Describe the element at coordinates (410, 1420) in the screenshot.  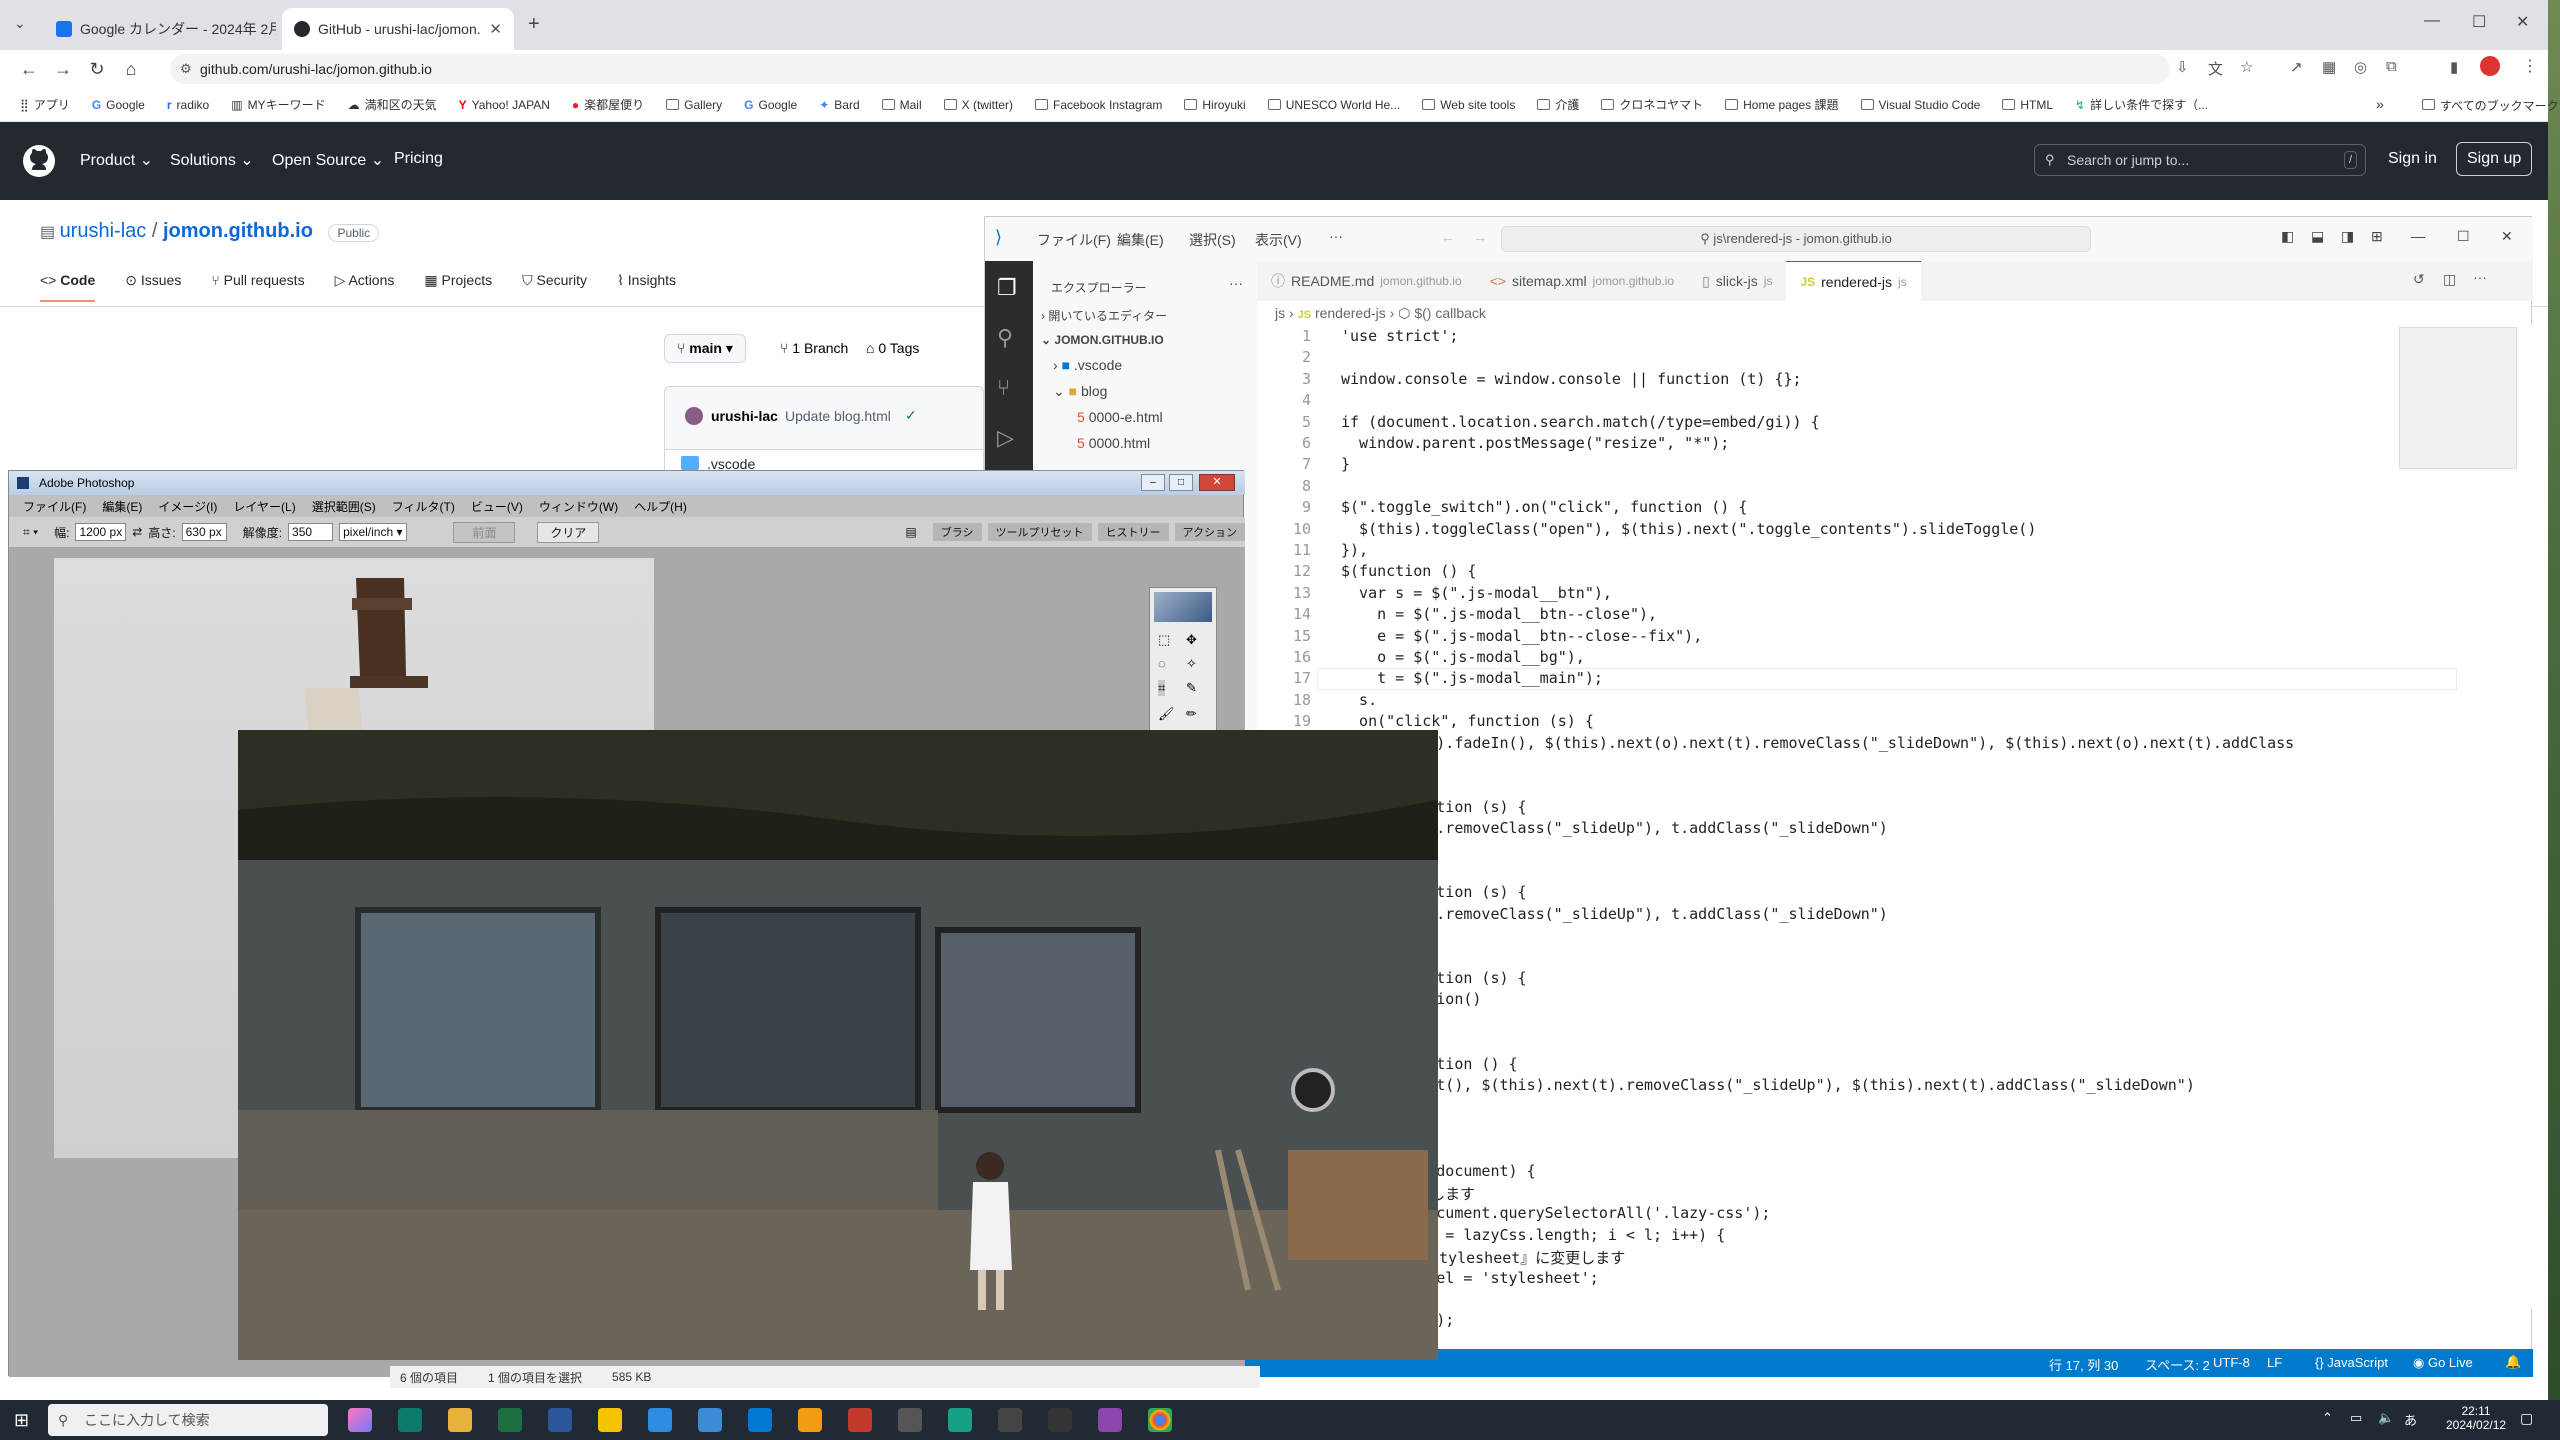
I see `edge-icon` at that location.